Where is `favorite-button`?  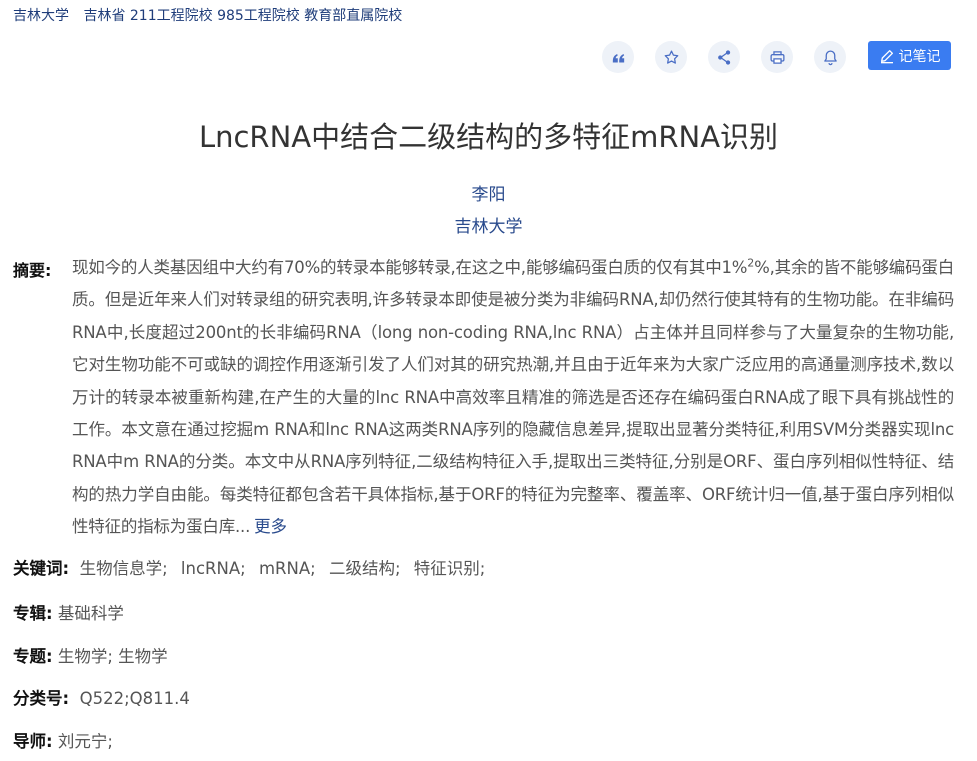
favorite-button is located at coordinates (671, 57).